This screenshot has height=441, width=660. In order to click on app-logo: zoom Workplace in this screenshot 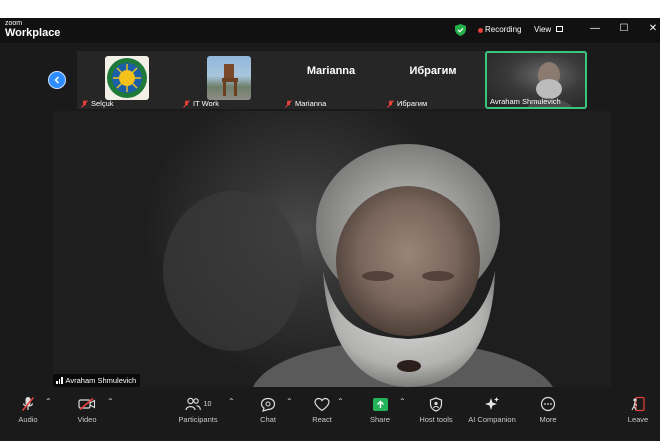, I will do `click(32, 29)`.